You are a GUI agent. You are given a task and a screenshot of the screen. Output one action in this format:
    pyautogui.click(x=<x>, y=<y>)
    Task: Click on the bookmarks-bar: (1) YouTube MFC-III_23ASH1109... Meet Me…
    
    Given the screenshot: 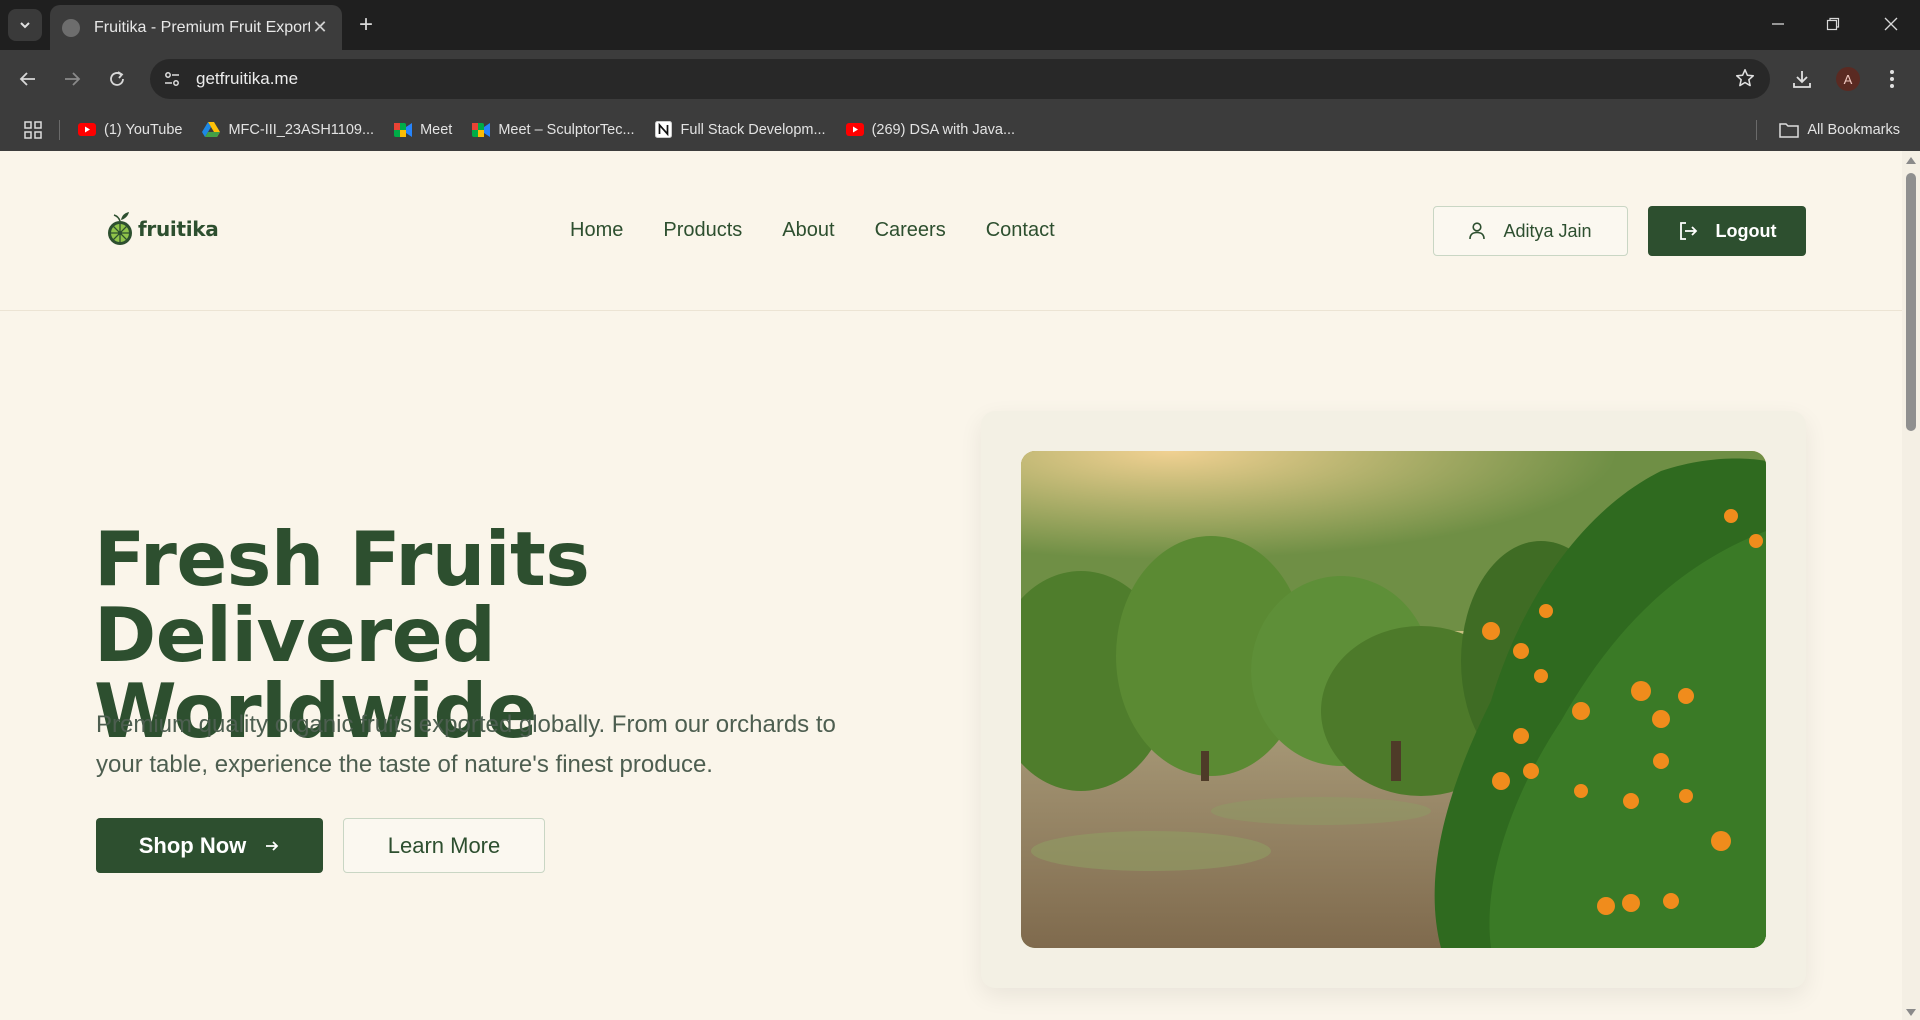 What is the action you would take?
    pyautogui.click(x=960, y=129)
    